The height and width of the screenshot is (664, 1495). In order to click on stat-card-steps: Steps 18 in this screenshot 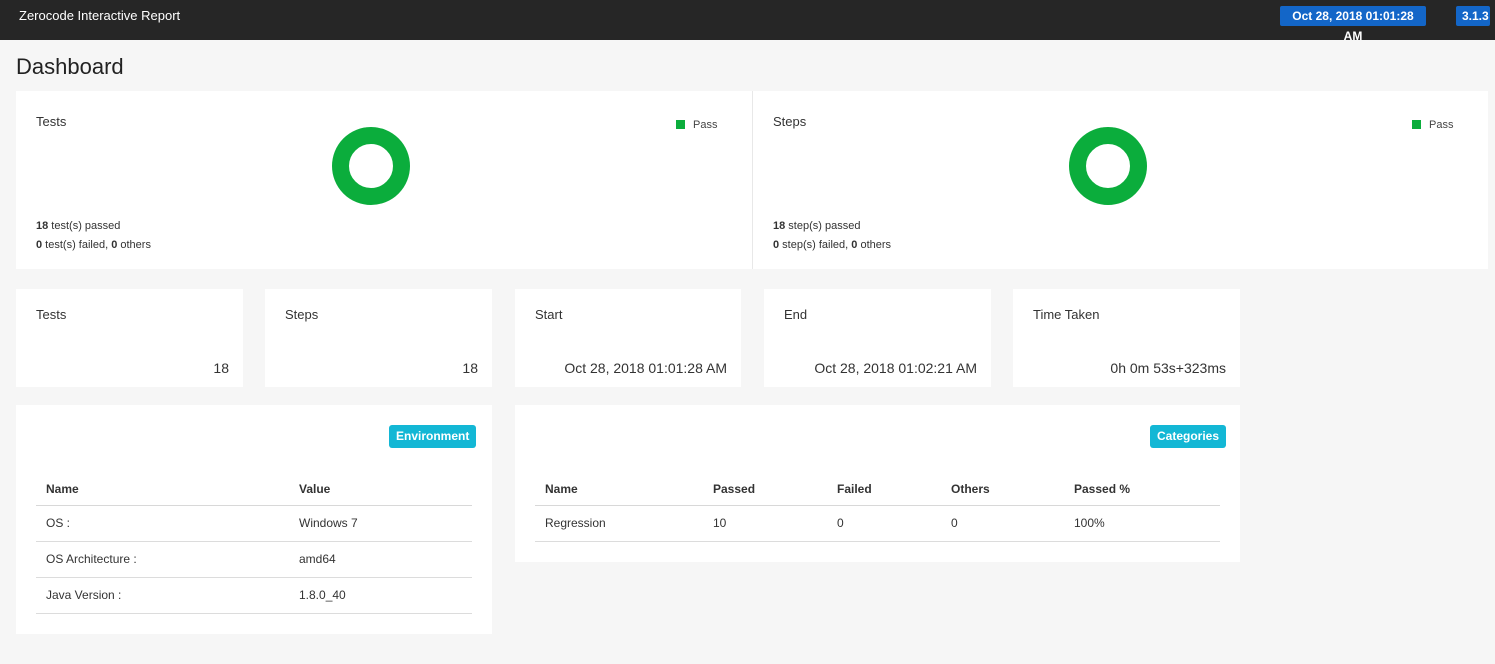, I will do `click(378, 338)`.